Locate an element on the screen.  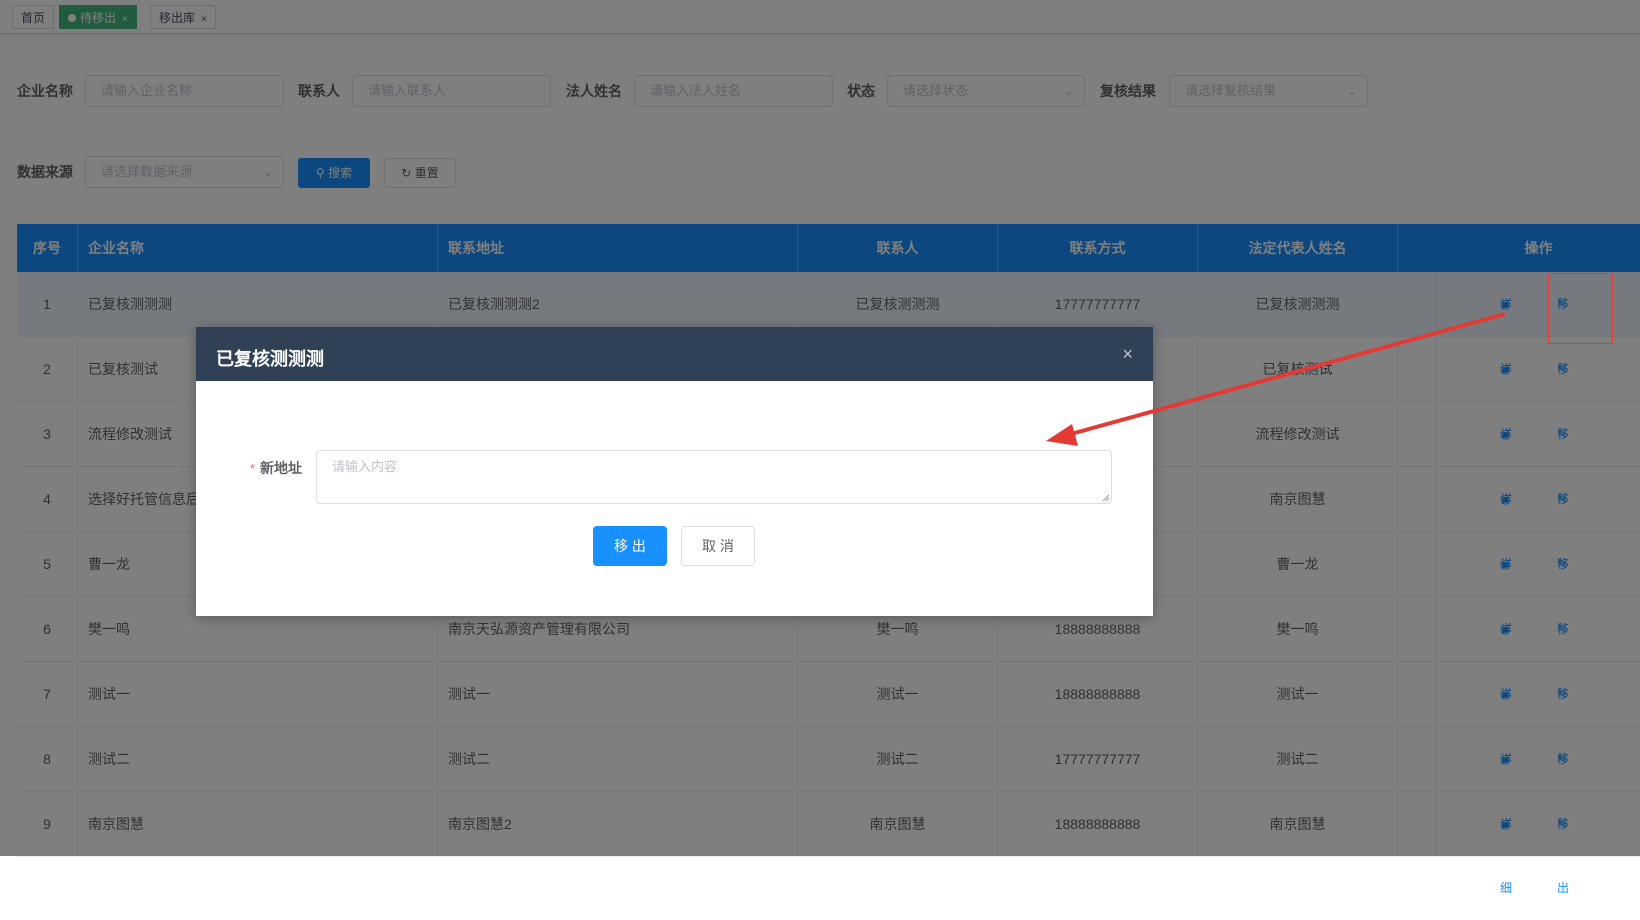
new-address-placeholder: 请输入内容 is located at coordinates (365, 466).